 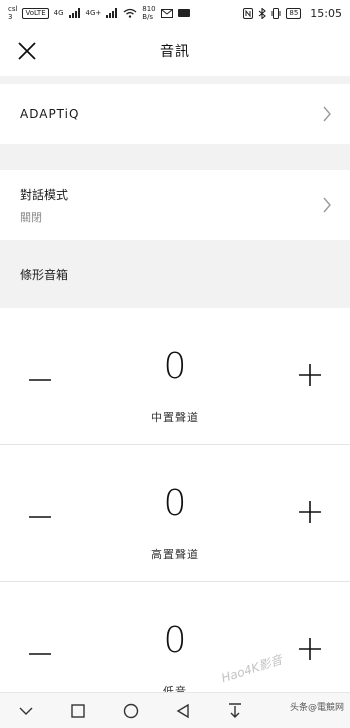 What do you see at coordinates (248, 13) in the screenshot?
I see `nfc-icon` at bounding box center [248, 13].